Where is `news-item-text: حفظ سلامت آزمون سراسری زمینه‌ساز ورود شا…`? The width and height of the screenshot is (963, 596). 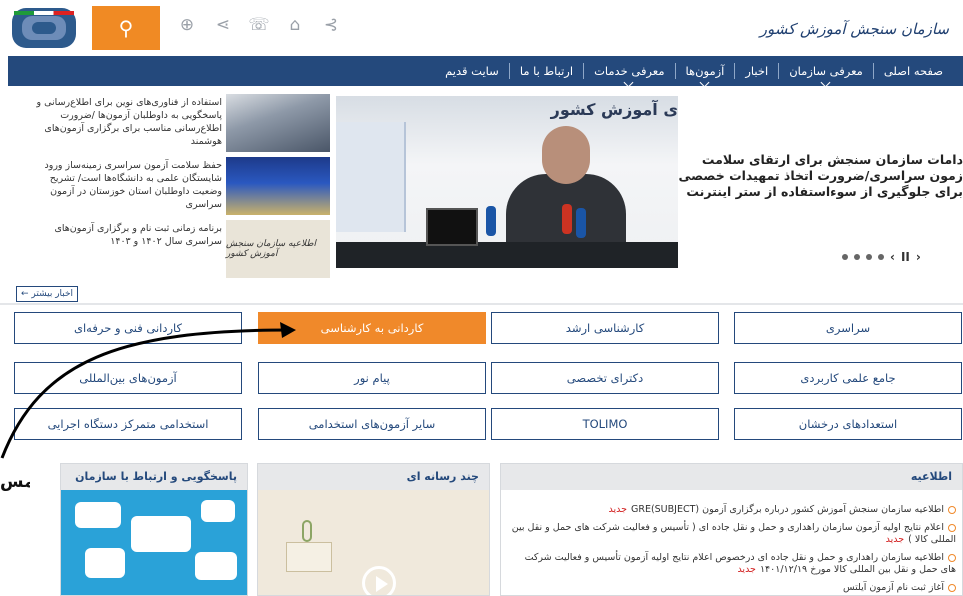
news-item-text: حفظ سلامت آزمون سراسری زمینه‌ساز ورود شا… is located at coordinates (126, 185).